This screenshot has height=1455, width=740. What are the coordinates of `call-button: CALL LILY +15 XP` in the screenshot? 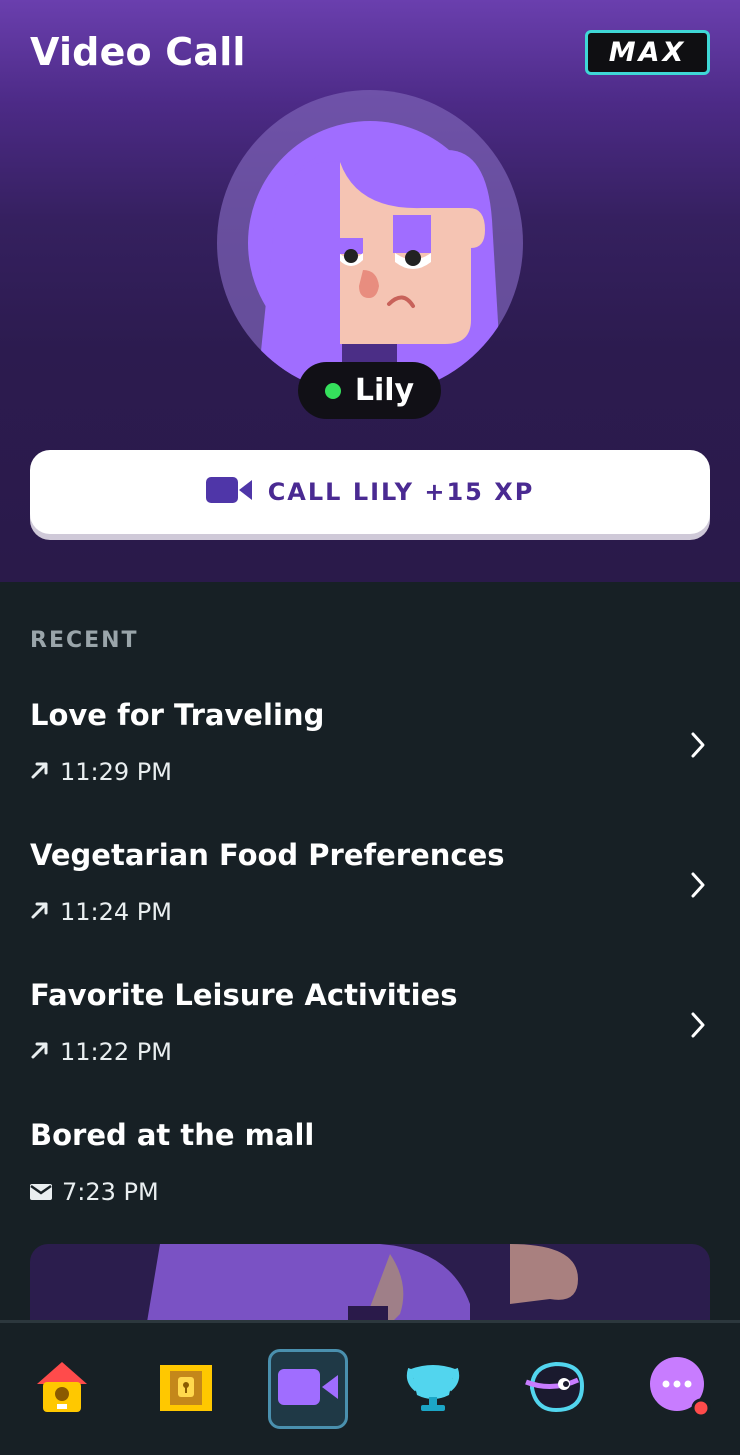 It's located at (370, 492).